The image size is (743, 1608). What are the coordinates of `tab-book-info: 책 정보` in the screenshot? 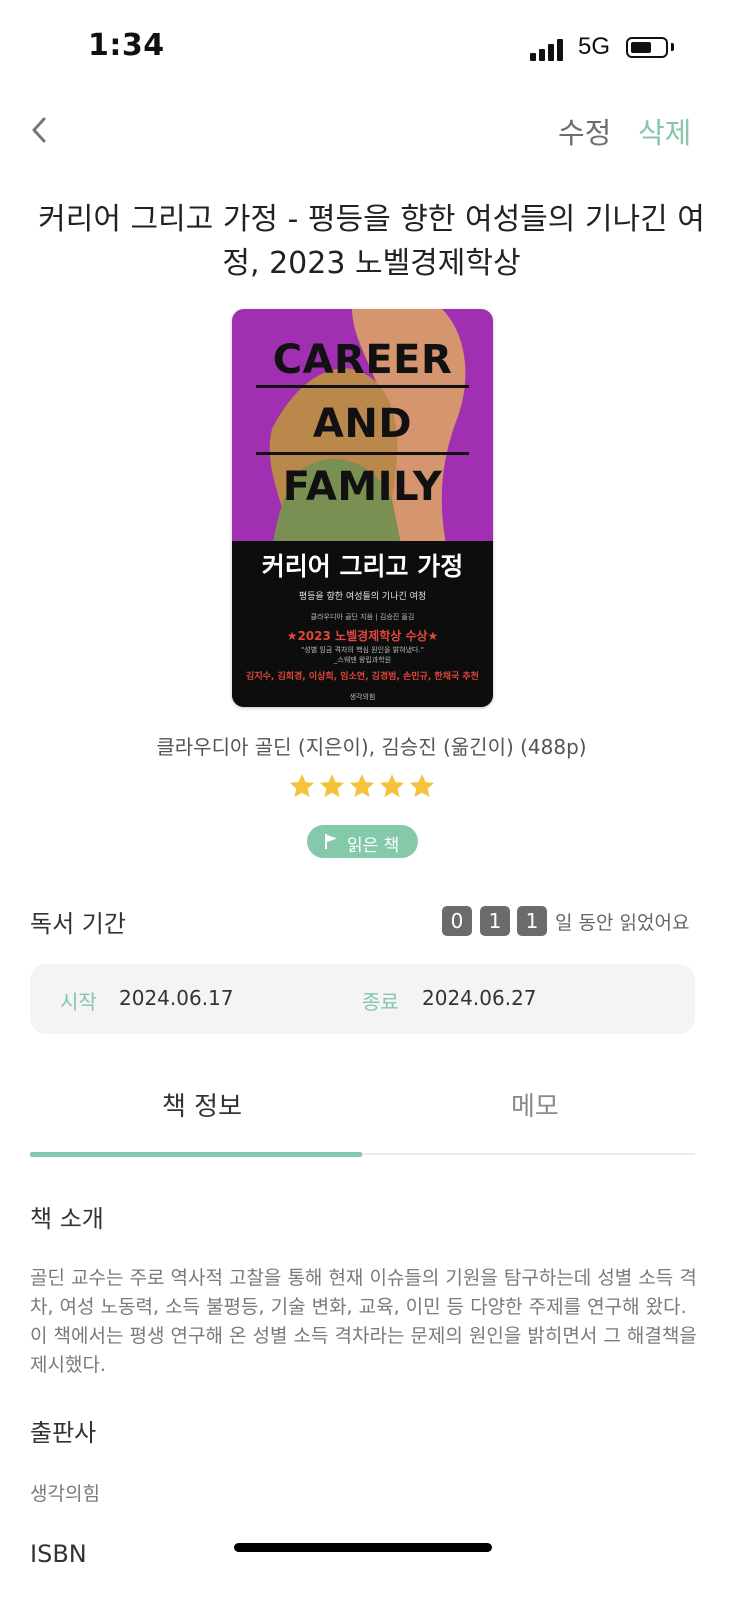 It's located at (202, 1104).